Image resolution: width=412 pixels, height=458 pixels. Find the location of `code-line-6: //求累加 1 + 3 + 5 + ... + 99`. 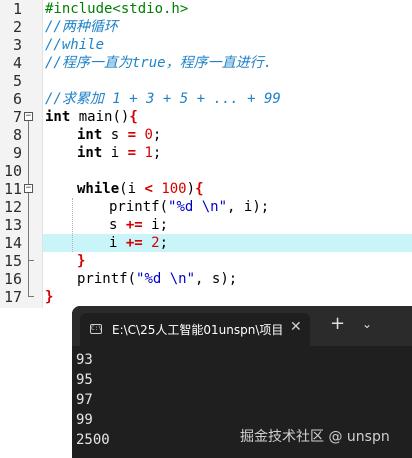

code-line-6: //求累加 1 + 3 + 5 + ... + 99 is located at coordinates (163, 99).